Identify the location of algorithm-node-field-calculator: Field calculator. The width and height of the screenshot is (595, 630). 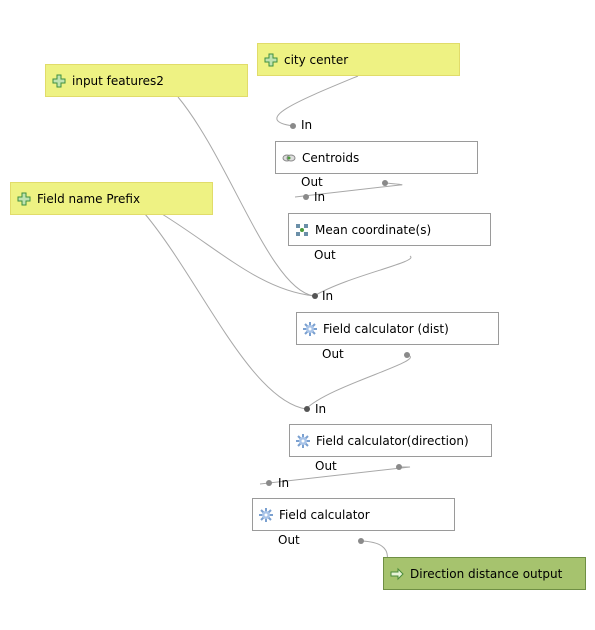
(353, 514).